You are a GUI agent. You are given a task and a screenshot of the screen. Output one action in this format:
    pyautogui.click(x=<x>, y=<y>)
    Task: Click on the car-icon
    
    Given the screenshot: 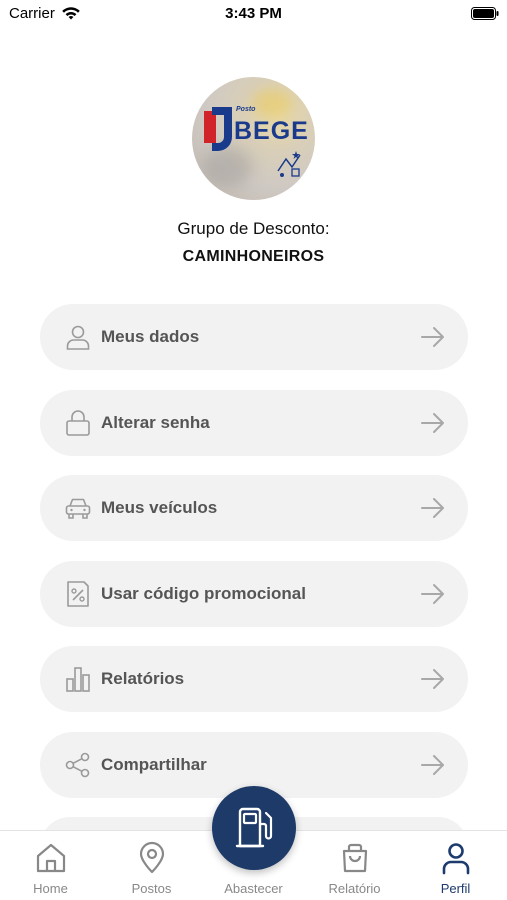 What is the action you would take?
    pyautogui.click(x=78, y=508)
    